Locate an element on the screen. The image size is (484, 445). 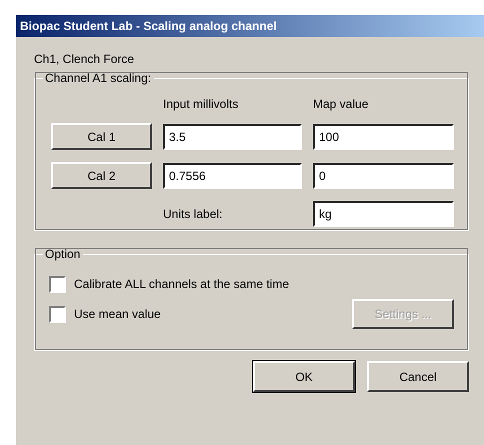
ok-button: OK is located at coordinates (304, 376).